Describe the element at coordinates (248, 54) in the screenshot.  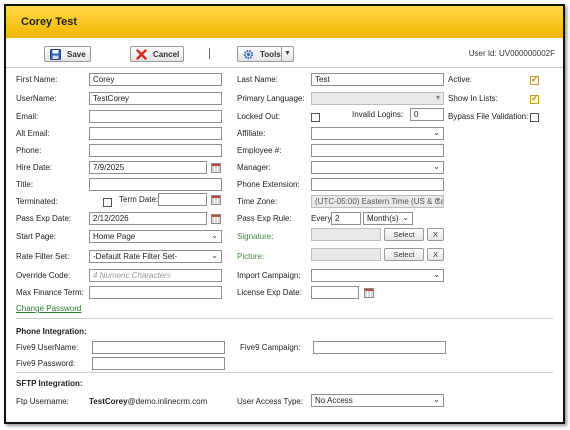
I see `gear-icon` at that location.